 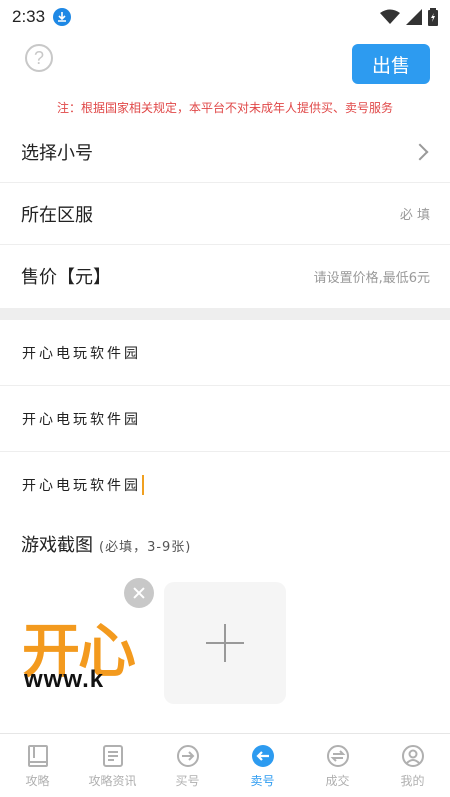 What do you see at coordinates (81, 419) in the screenshot?
I see `description-field-value: 开心电玩软件园` at bounding box center [81, 419].